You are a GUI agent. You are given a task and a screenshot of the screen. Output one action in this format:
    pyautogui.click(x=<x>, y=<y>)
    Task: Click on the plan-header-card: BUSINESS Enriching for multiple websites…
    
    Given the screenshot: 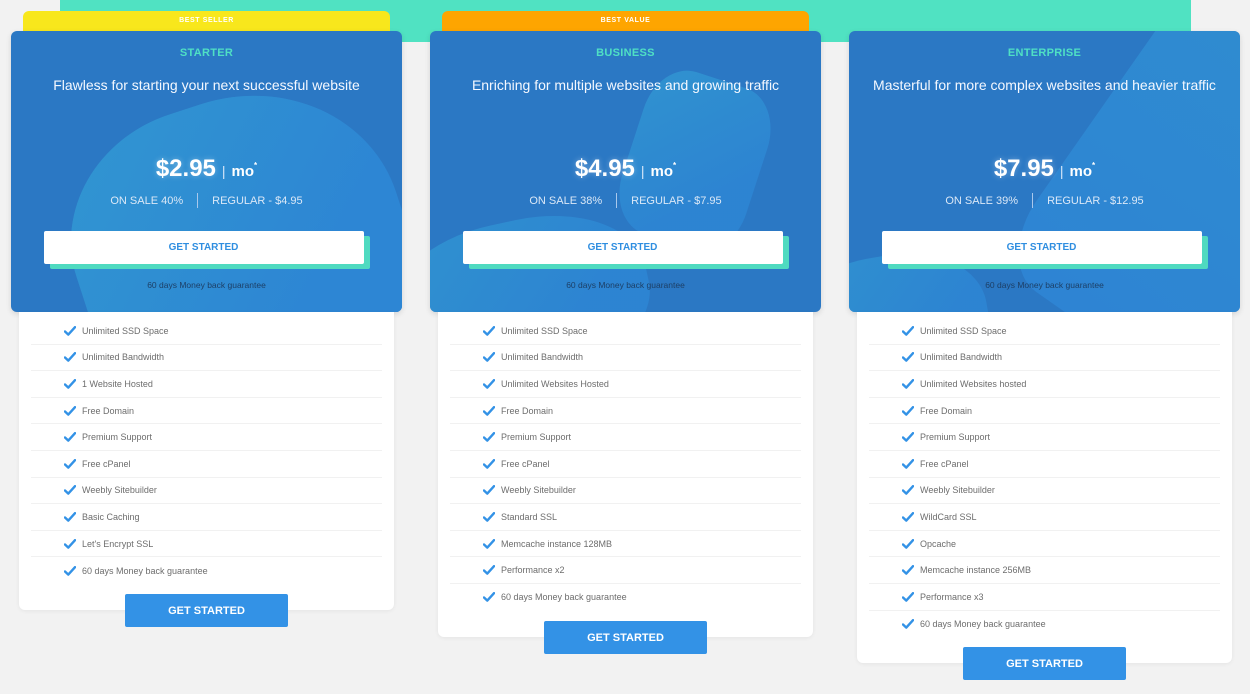 What is the action you would take?
    pyautogui.click(x=625, y=171)
    